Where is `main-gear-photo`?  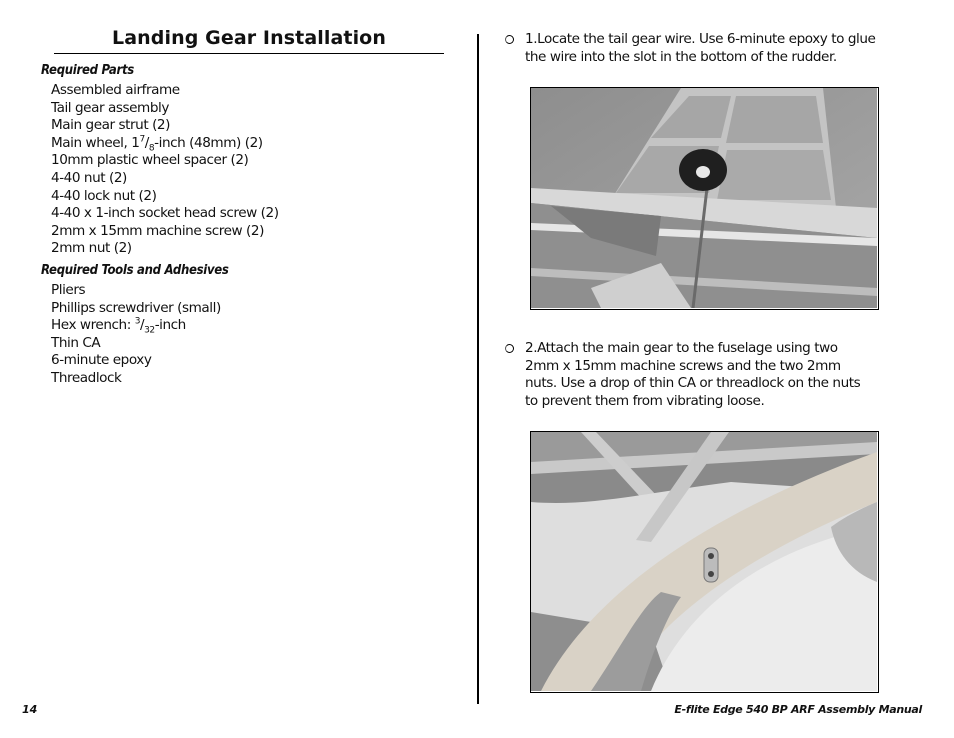 main-gear-photo is located at coordinates (704, 562).